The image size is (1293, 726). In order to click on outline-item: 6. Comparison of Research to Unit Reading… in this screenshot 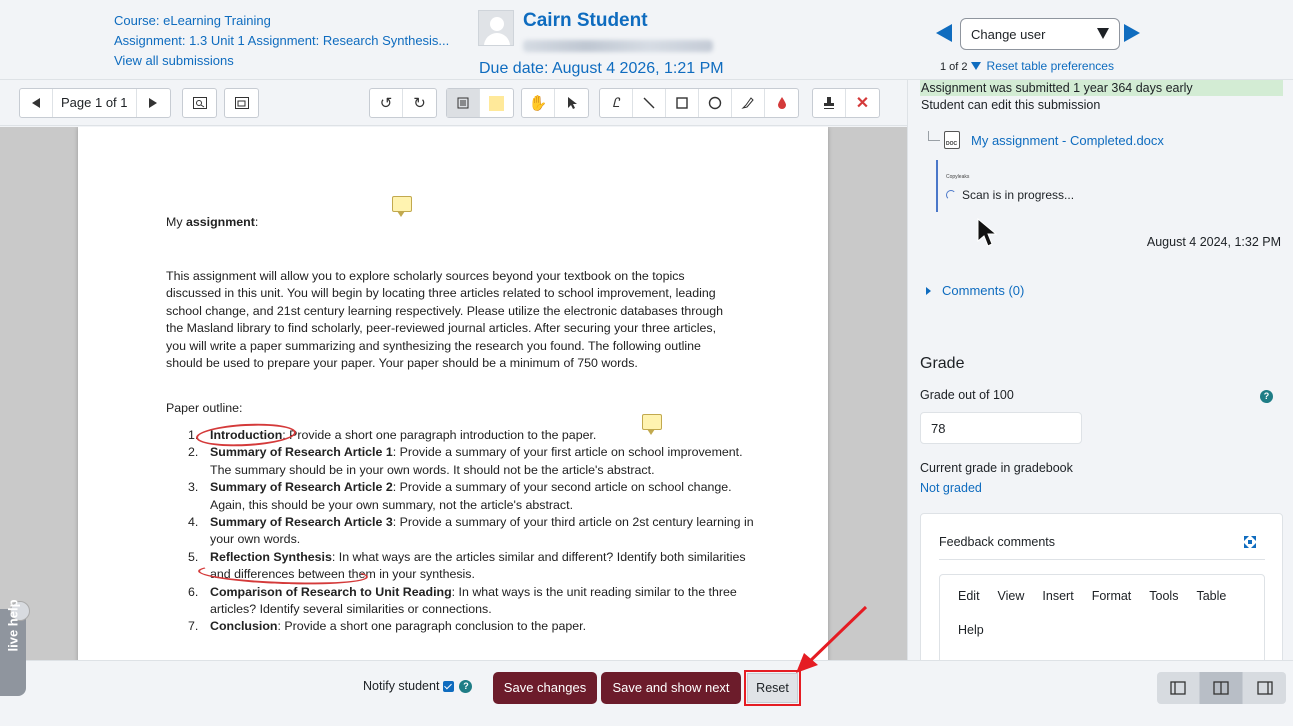, I will do `click(466, 601)`.